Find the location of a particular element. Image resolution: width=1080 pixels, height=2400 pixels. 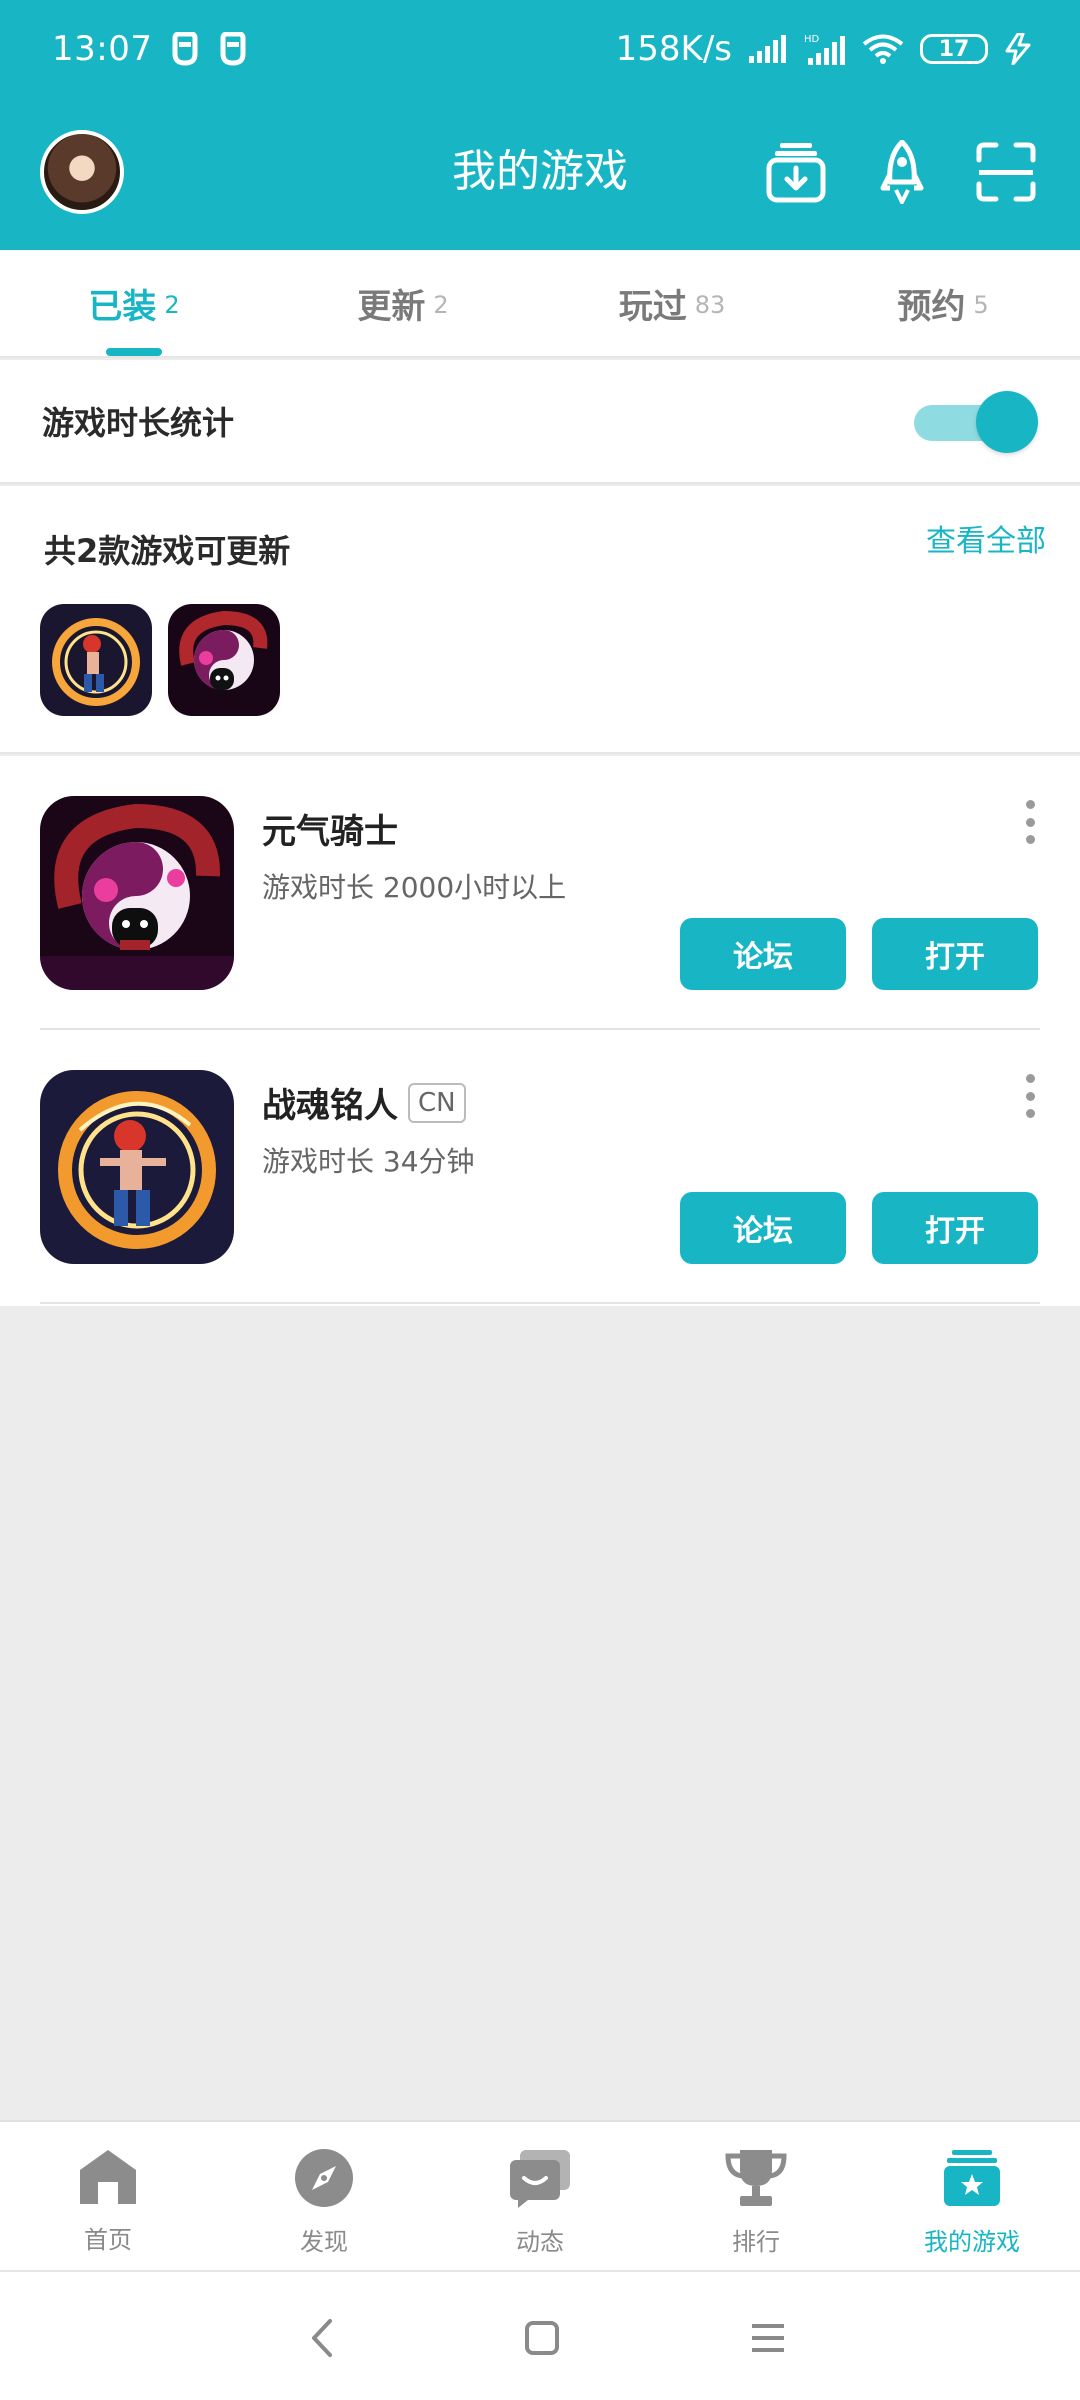

status-time: 13:07 is located at coordinates (102, 49).